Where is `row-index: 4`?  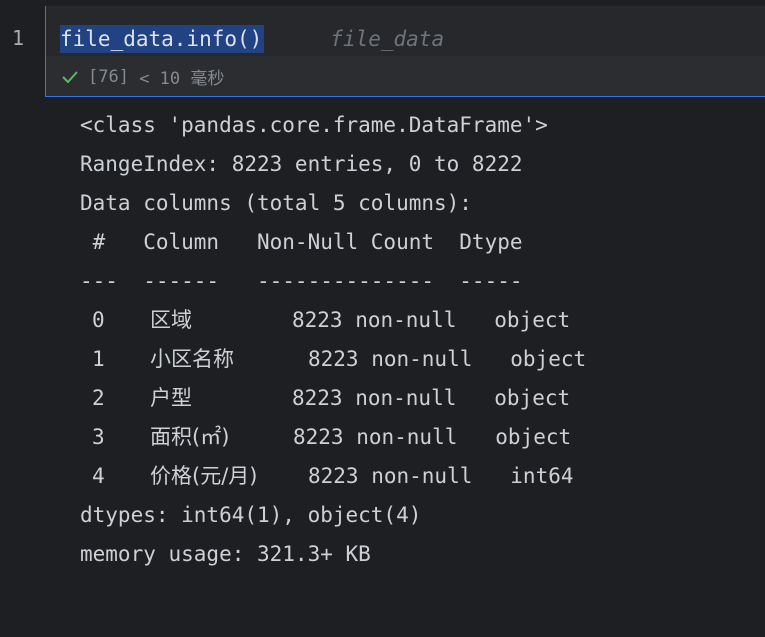 row-index: 4 is located at coordinates (98, 476).